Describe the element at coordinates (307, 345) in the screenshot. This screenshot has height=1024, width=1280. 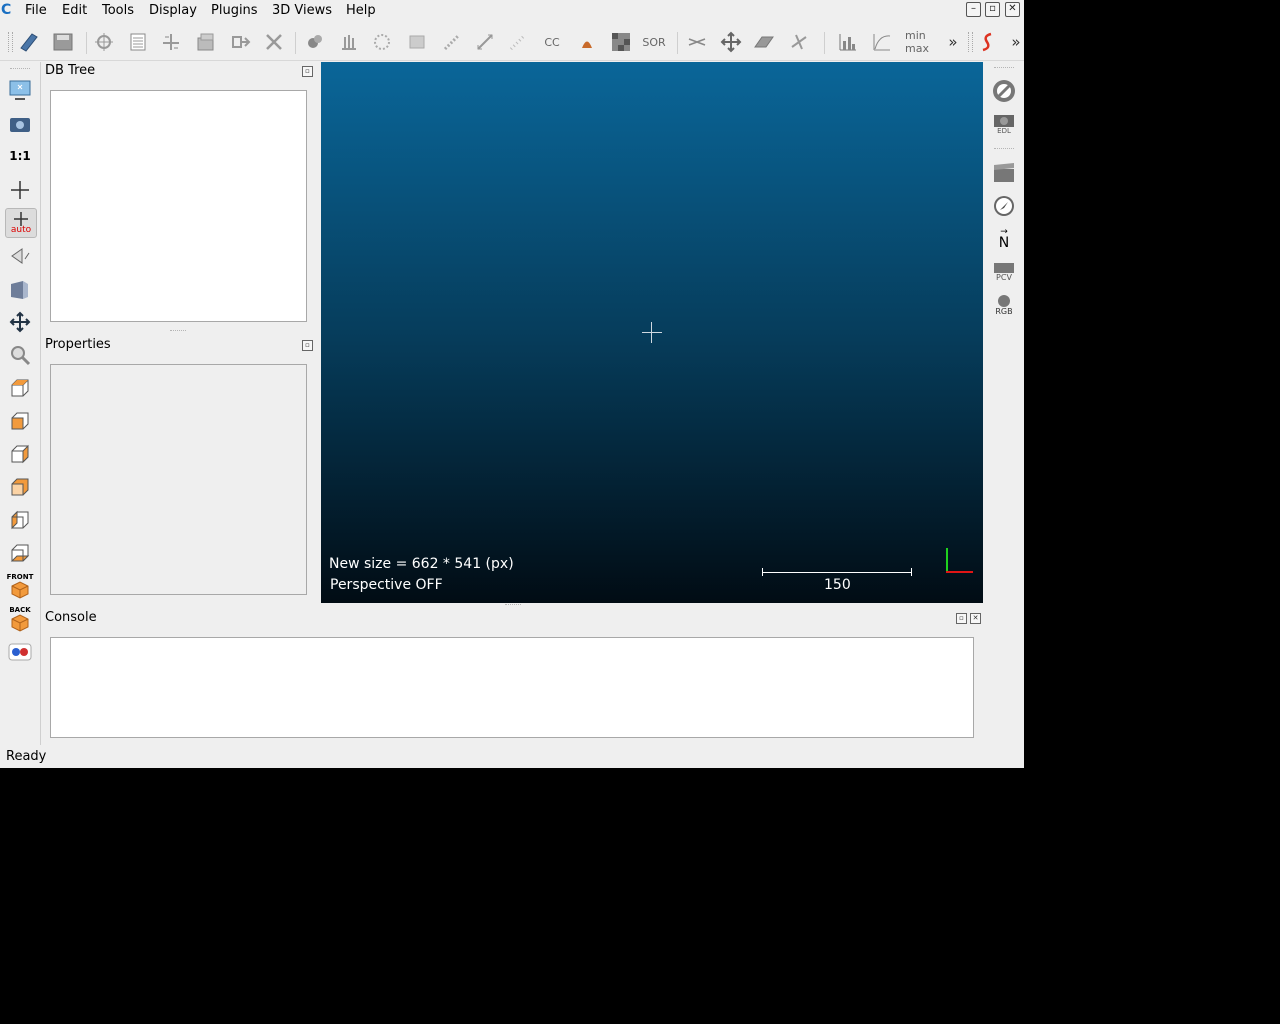
I see `properties-float-button: ▫` at that location.